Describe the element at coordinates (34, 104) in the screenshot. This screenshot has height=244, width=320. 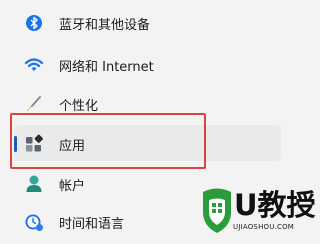
I see `brush-icon` at that location.